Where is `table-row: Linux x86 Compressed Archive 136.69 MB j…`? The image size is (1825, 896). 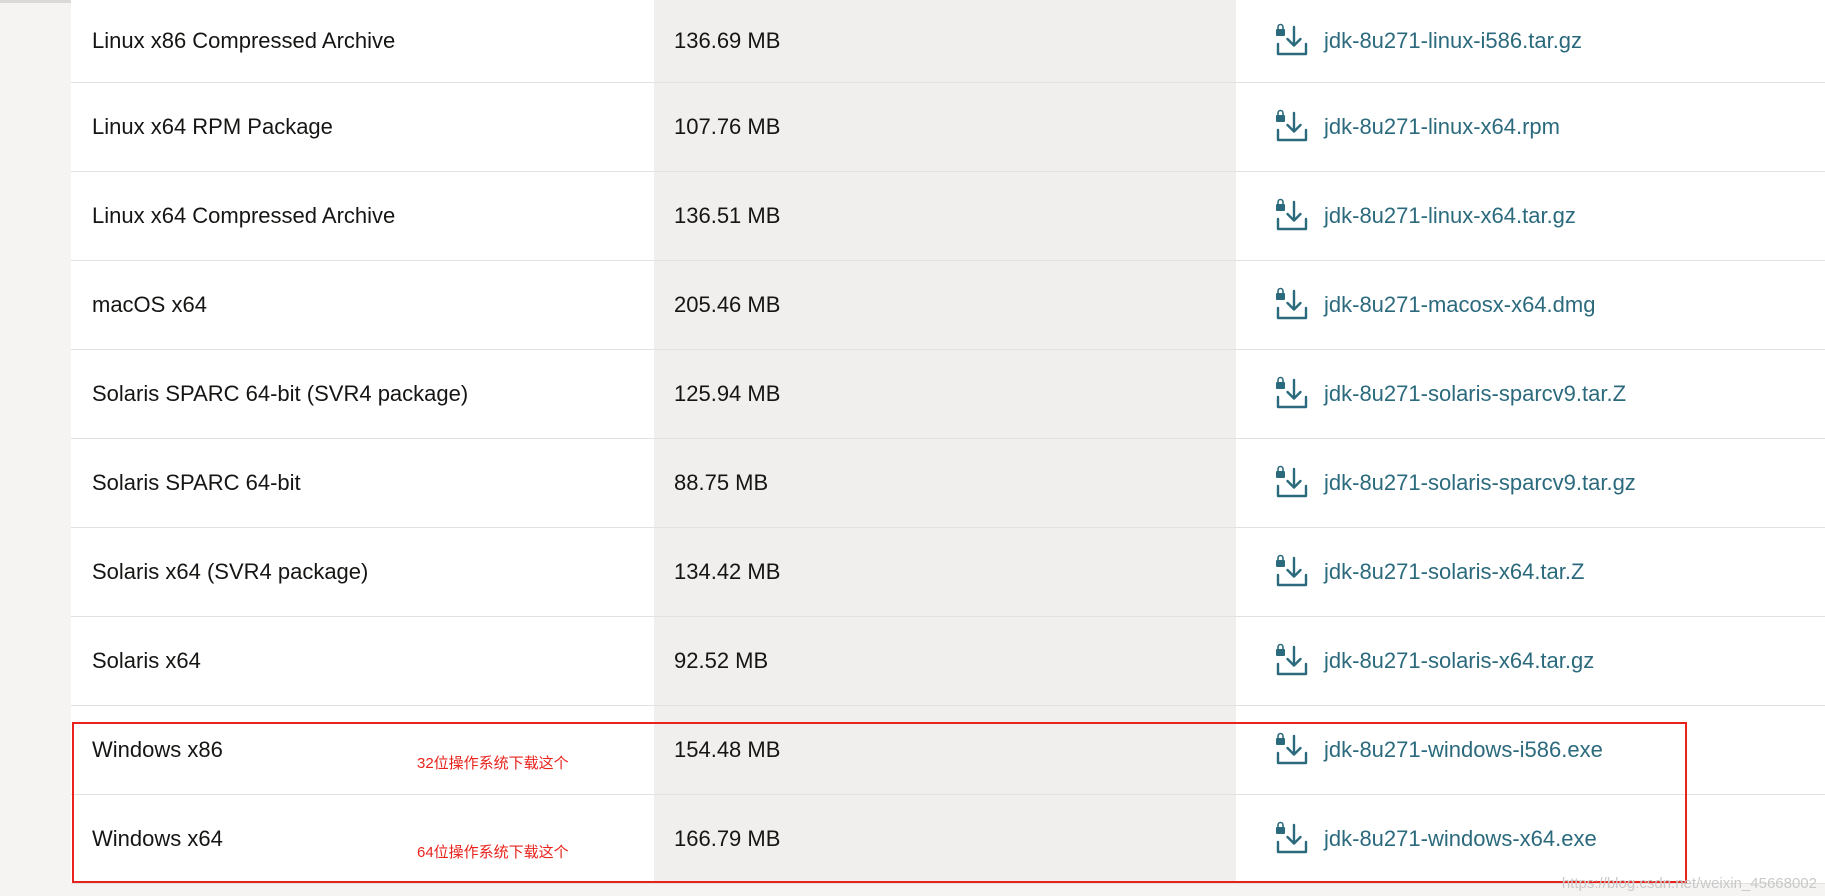
table-row: Linux x86 Compressed Archive 136.69 MB j… is located at coordinates (948, 41).